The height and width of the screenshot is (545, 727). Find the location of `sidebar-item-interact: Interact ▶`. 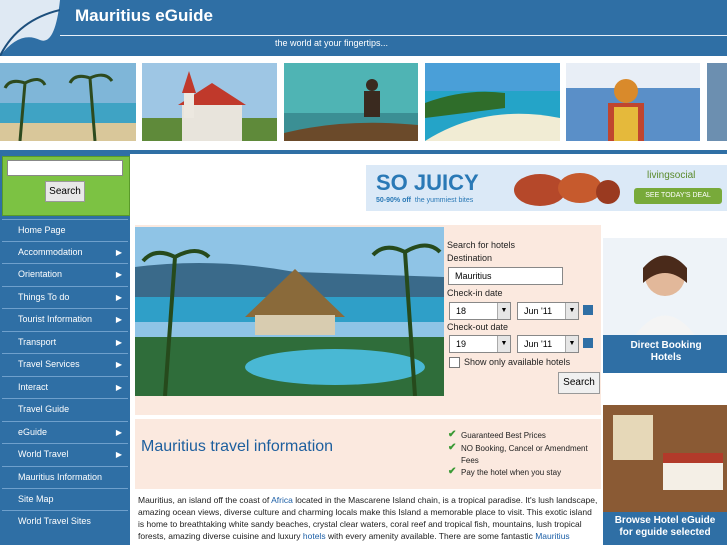

sidebar-item-interact: Interact ▶ is located at coordinates (65, 387).